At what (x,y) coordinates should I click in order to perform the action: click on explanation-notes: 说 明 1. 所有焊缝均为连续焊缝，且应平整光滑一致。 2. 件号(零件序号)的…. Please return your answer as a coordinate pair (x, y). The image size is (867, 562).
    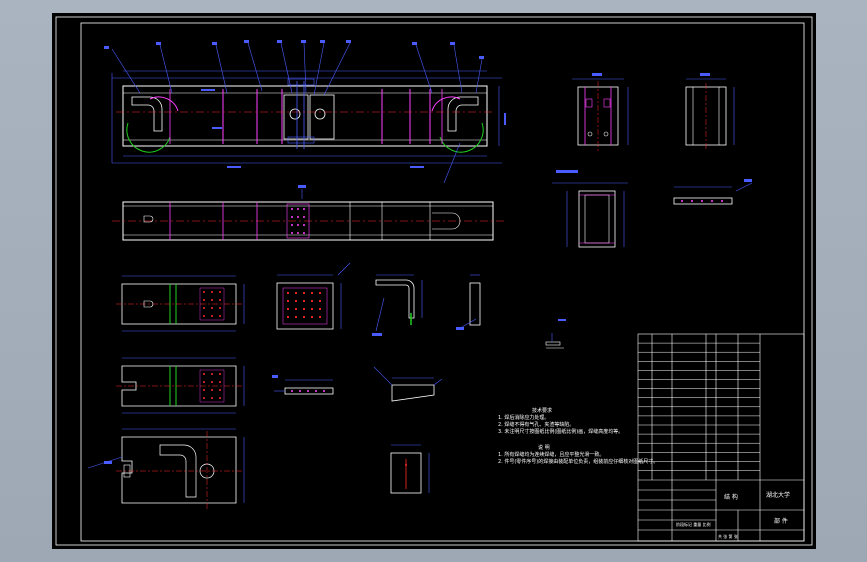
    Looking at the image, I should click on (578, 455).